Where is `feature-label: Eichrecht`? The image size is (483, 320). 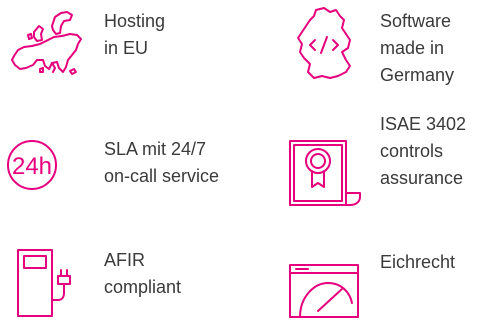
feature-label: Eichrecht is located at coordinates (417, 262).